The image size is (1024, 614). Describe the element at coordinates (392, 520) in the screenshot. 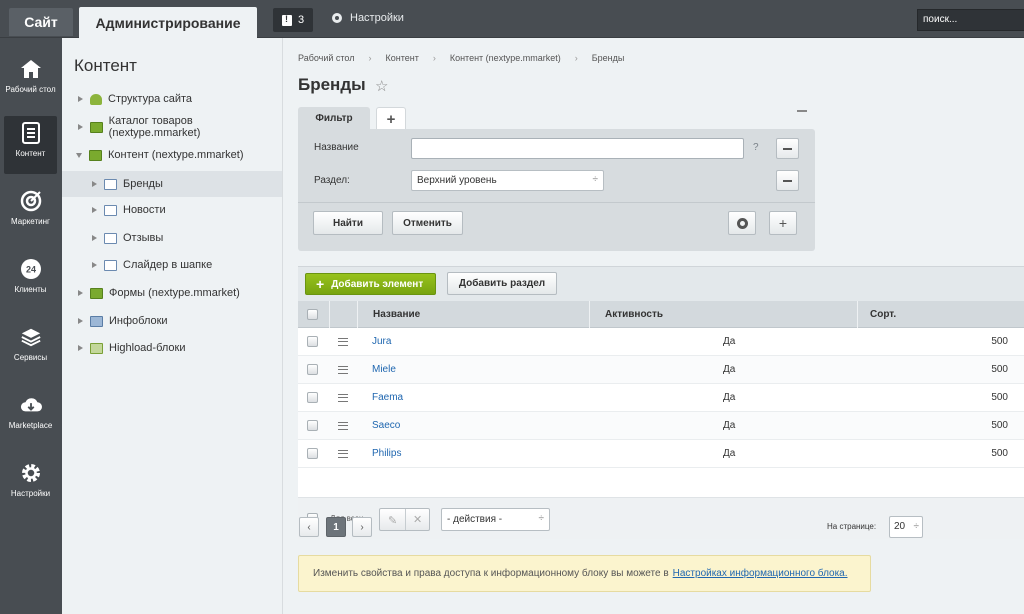

I see `pencil-icon: ✎` at that location.